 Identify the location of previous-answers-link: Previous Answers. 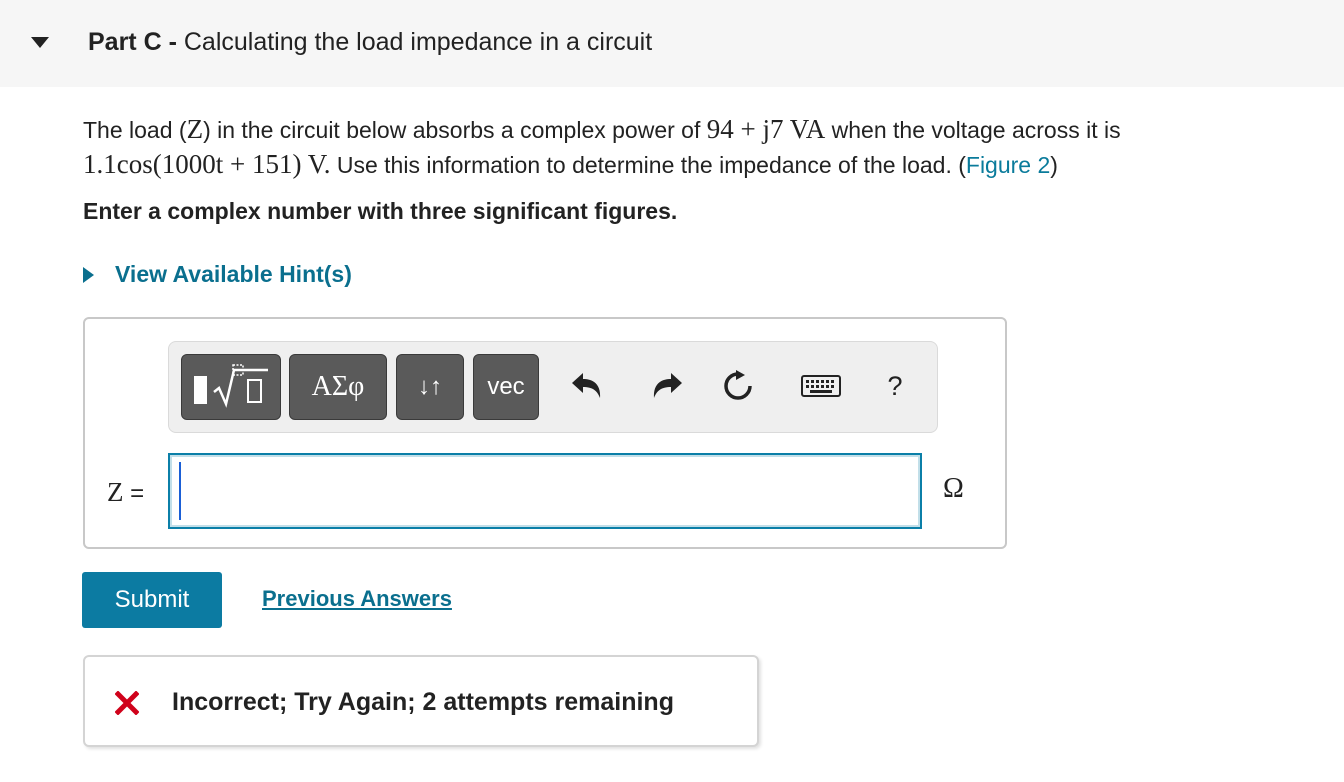
(357, 599).